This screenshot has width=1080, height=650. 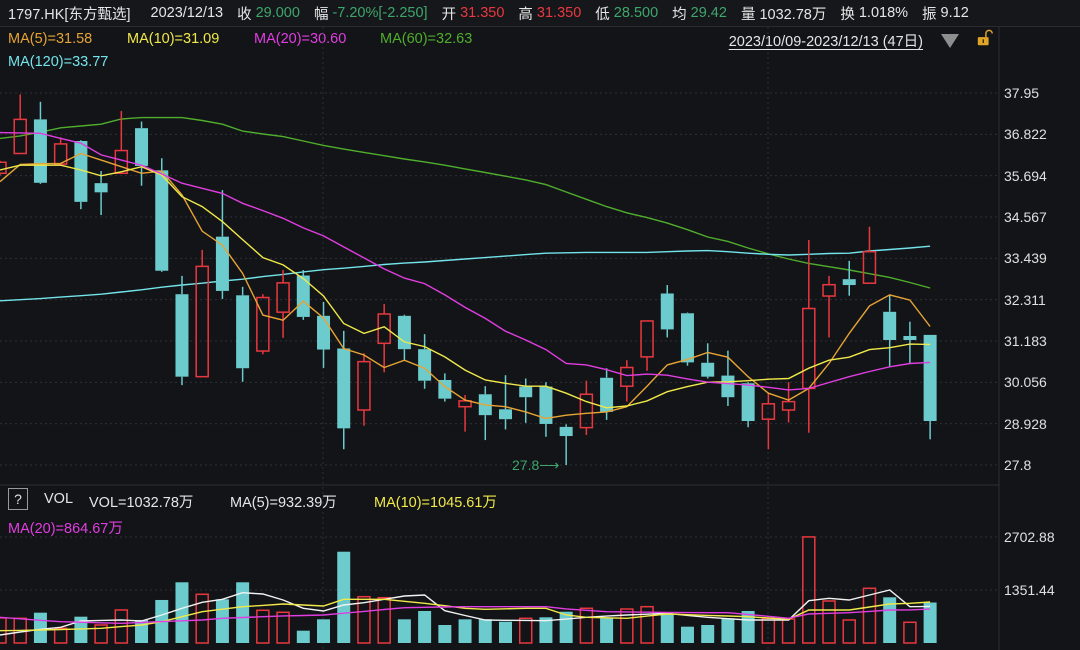 What do you see at coordinates (1025, 258) in the screenshot?
I see `price-axis-label: 33.439` at bounding box center [1025, 258].